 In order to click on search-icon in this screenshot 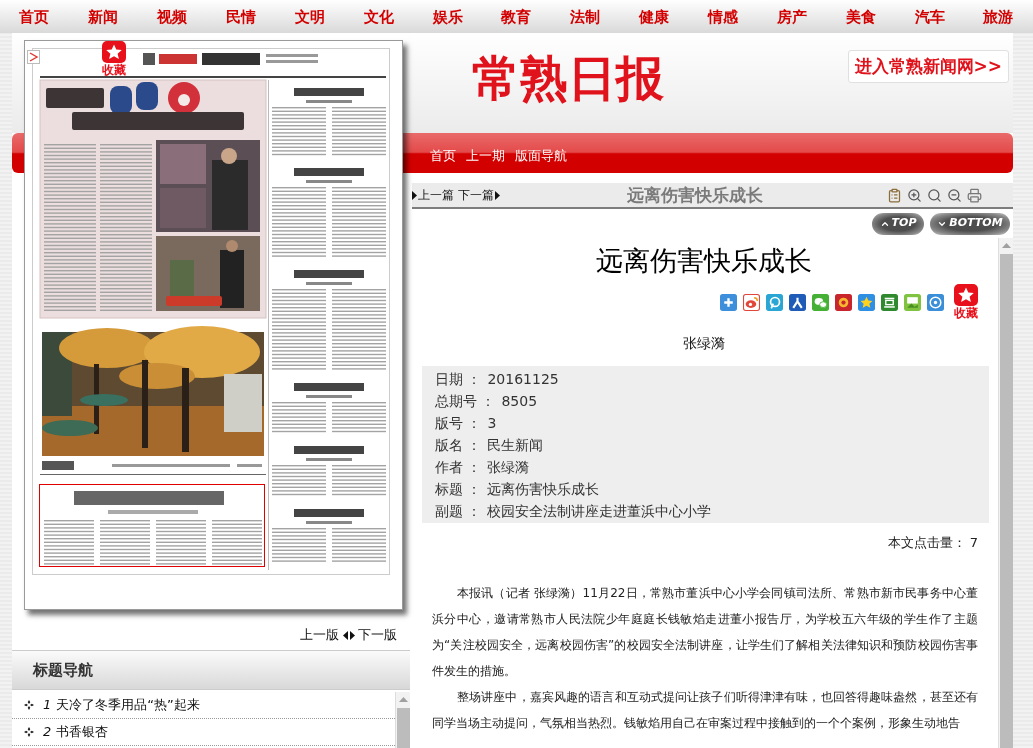, I will do `click(934, 195)`.